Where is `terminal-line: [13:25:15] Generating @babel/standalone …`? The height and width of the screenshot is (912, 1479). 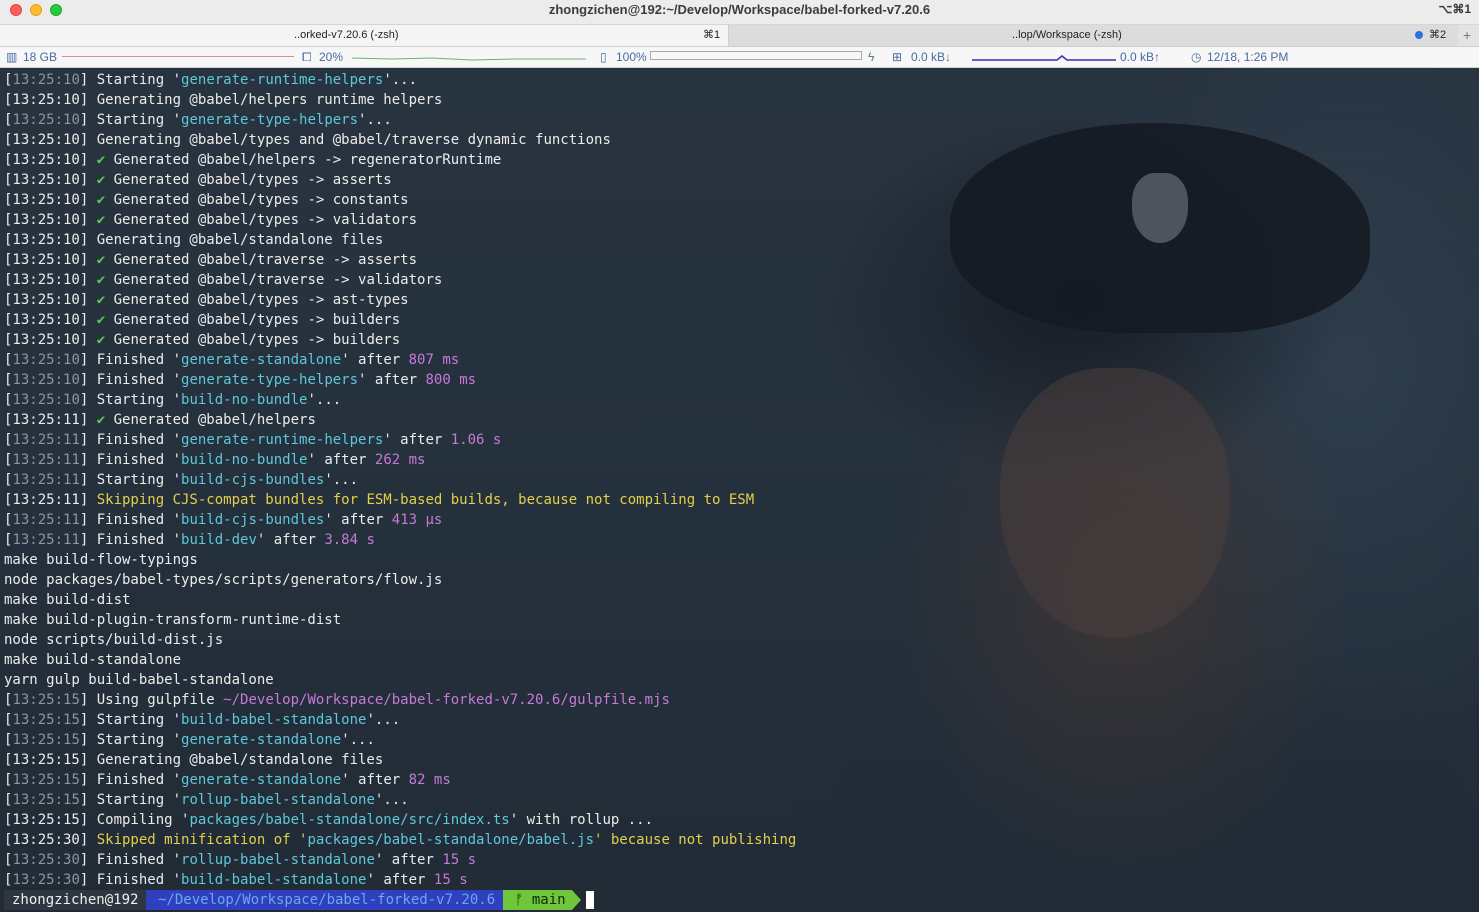 terminal-line: [13:25:15] Generating @babel/standalone … is located at coordinates (741, 760).